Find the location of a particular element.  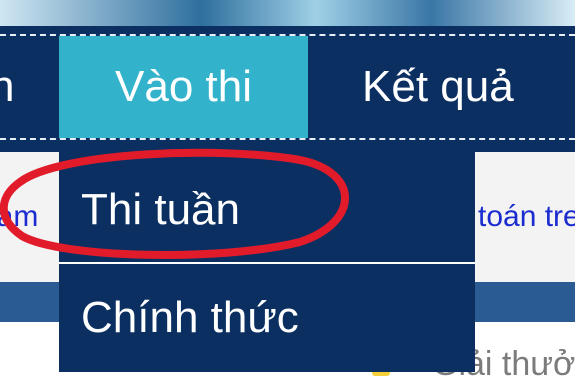

background-link-left: ham is located at coordinates (25, 217).